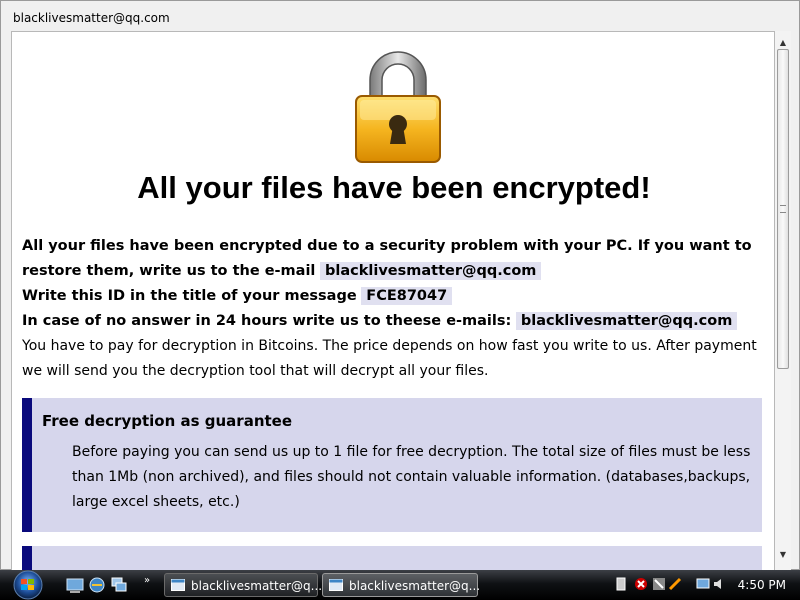 The width and height of the screenshot is (800, 600). I want to click on quicklaunch-more-icon: », so click(147, 580).